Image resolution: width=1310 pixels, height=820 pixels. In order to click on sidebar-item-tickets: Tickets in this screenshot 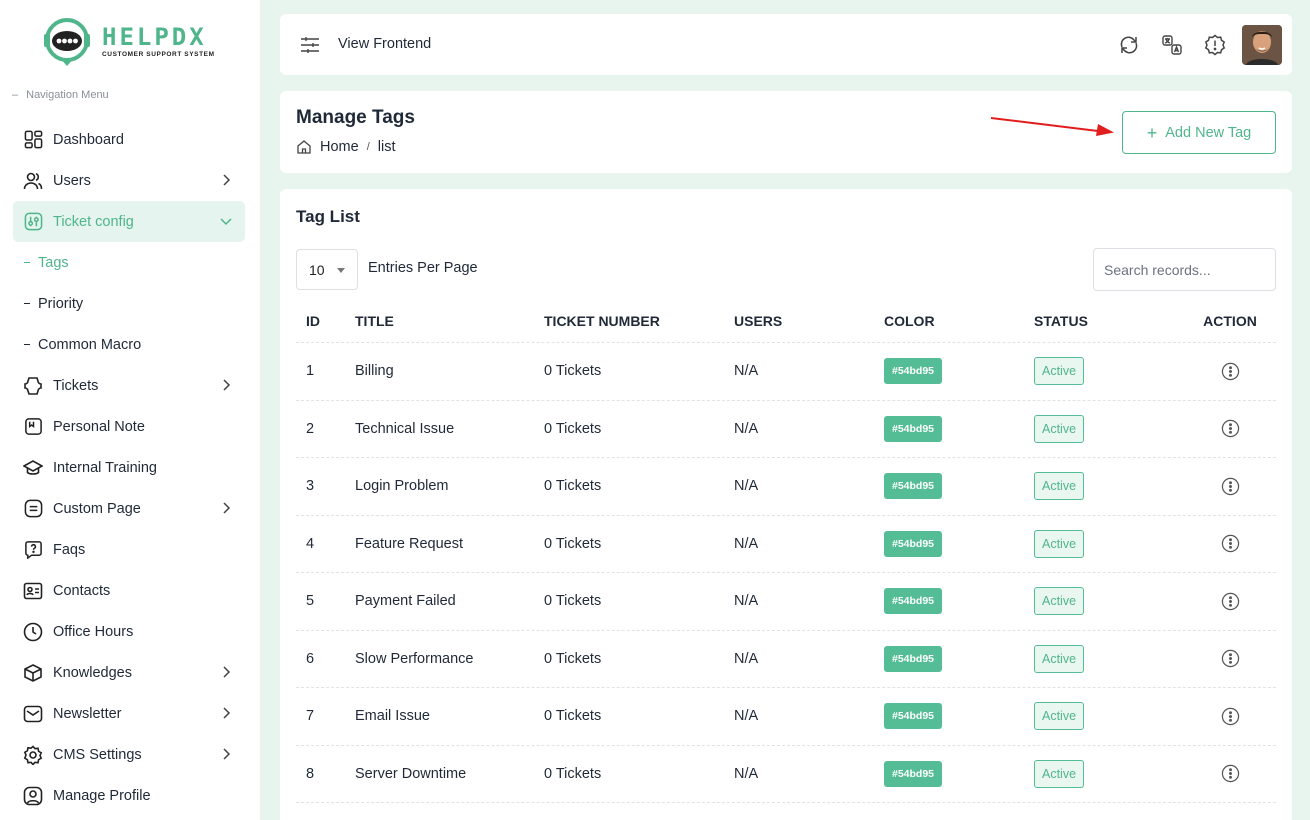, I will do `click(129, 385)`.